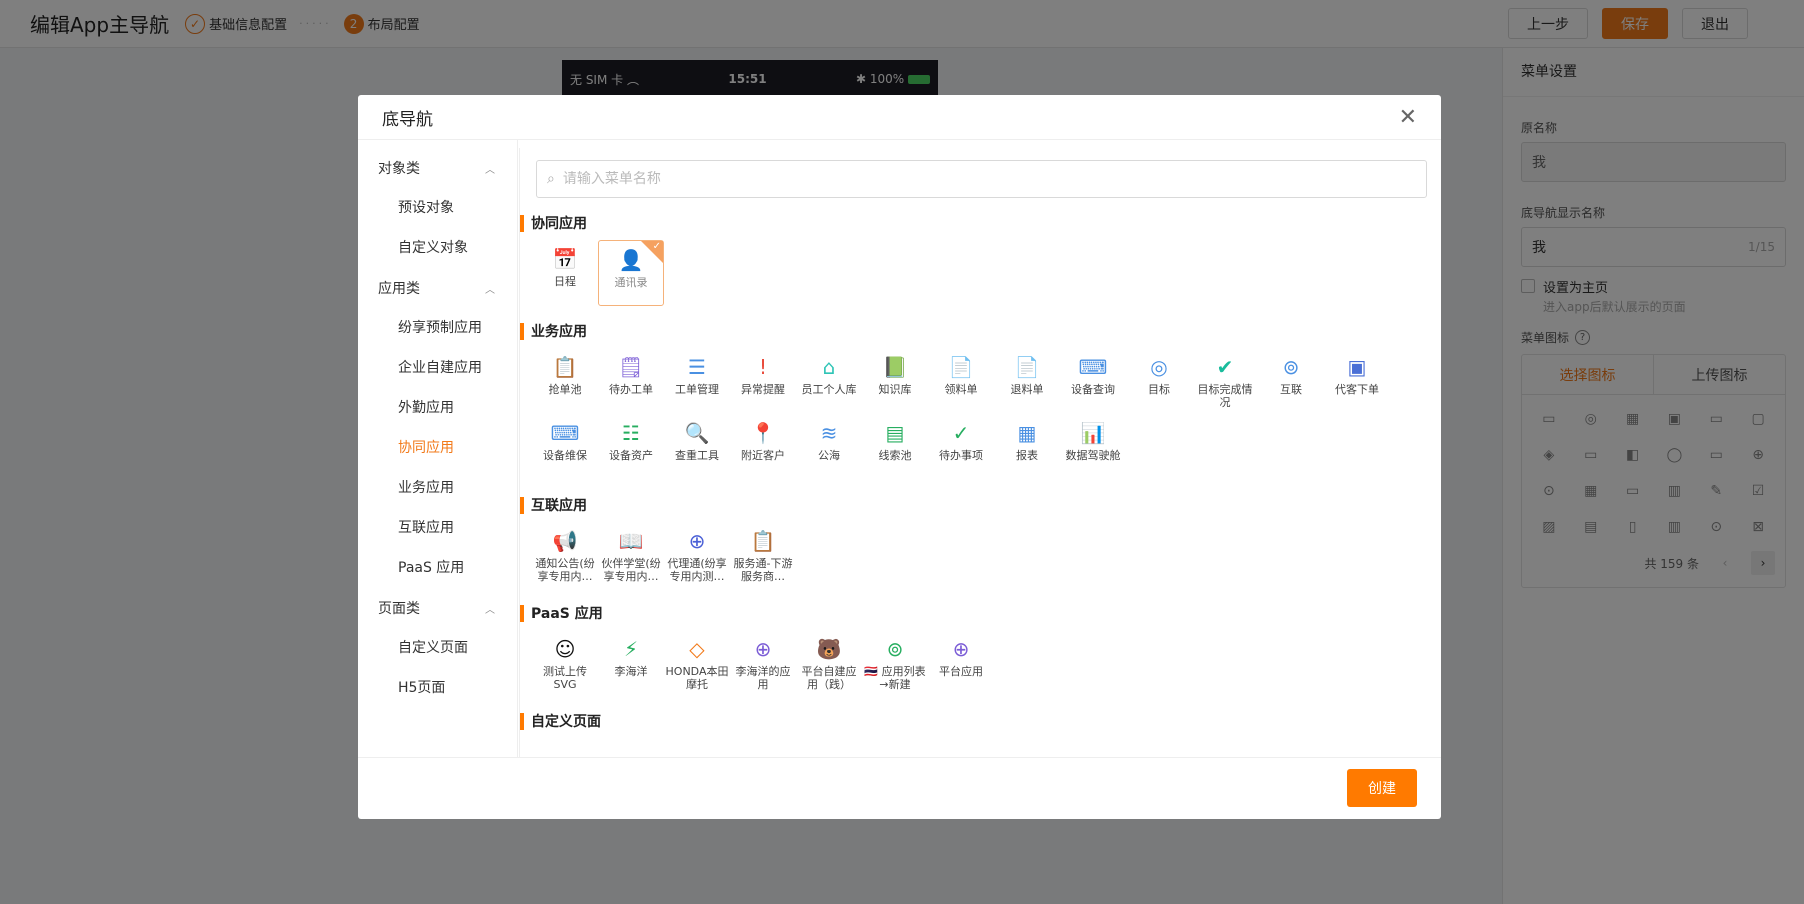 Image resolution: width=1804 pixels, height=904 pixels. I want to click on app-icon: ⊕, so click(697, 541).